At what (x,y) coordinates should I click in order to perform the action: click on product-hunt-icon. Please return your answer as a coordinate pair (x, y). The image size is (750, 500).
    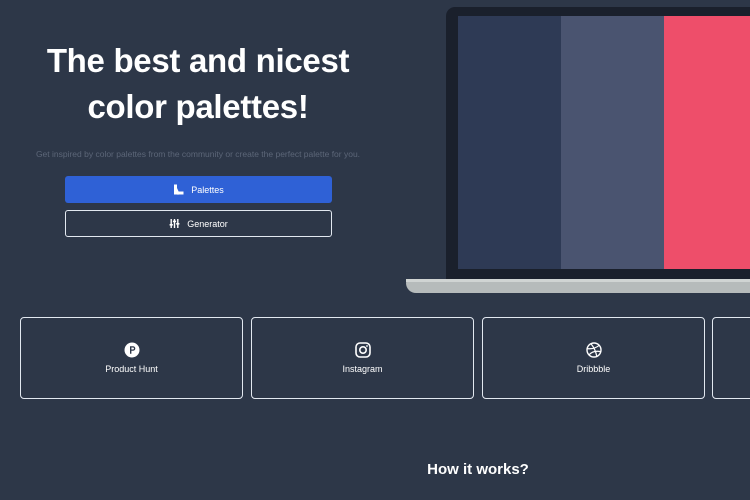
    Looking at the image, I should click on (132, 350).